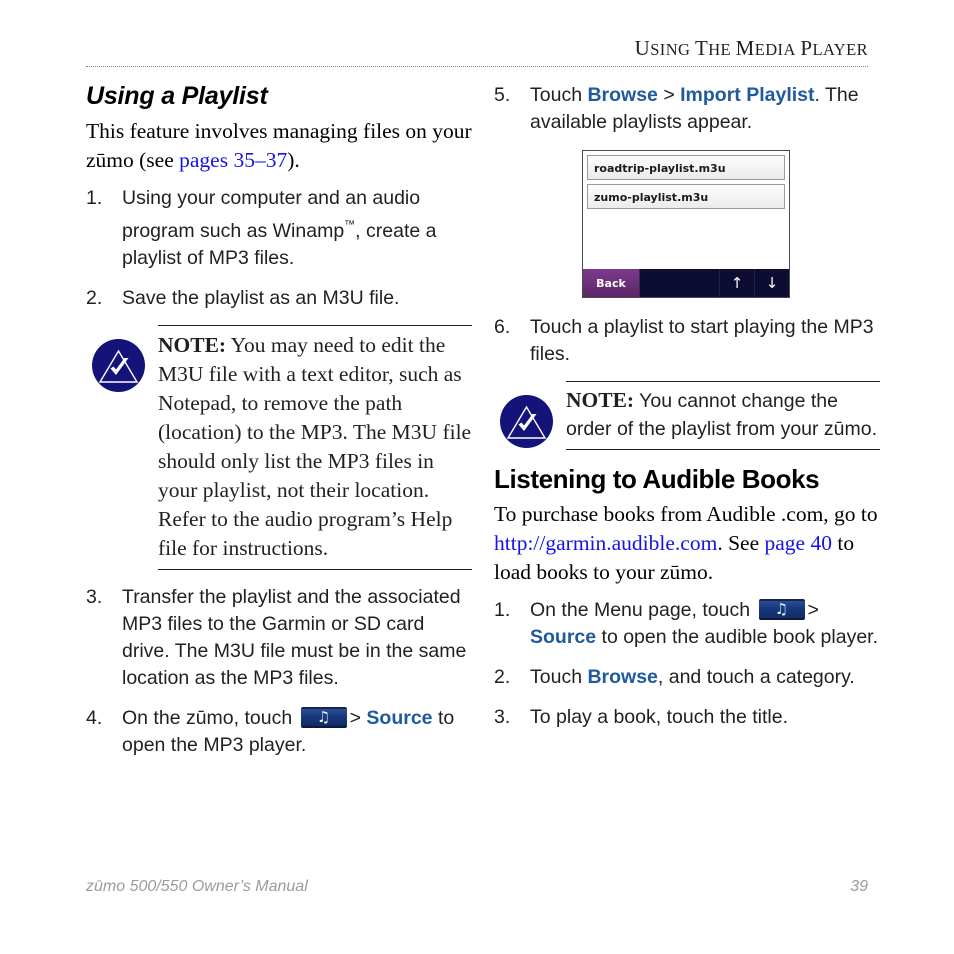 The height and width of the screenshot is (954, 954). Describe the element at coordinates (747, 95) in the screenshot. I see `ui-word-import-playlist: Import Playlist` at that location.